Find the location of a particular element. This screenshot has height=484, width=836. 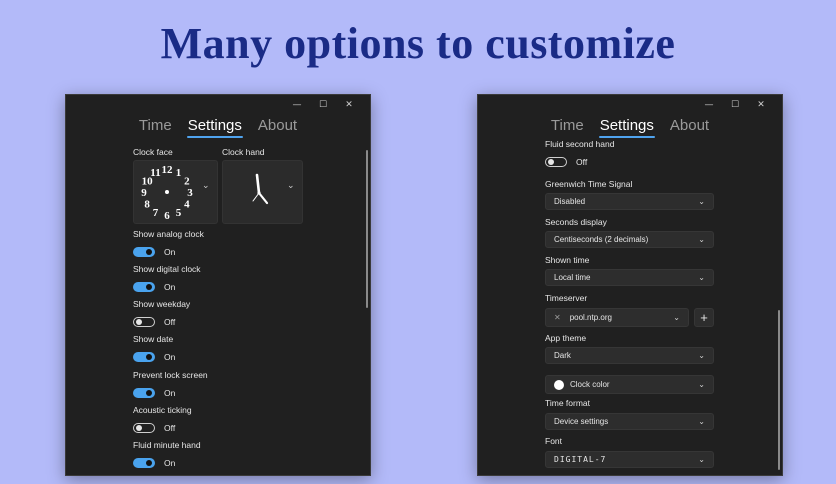

font-label: Font is located at coordinates (554, 441).